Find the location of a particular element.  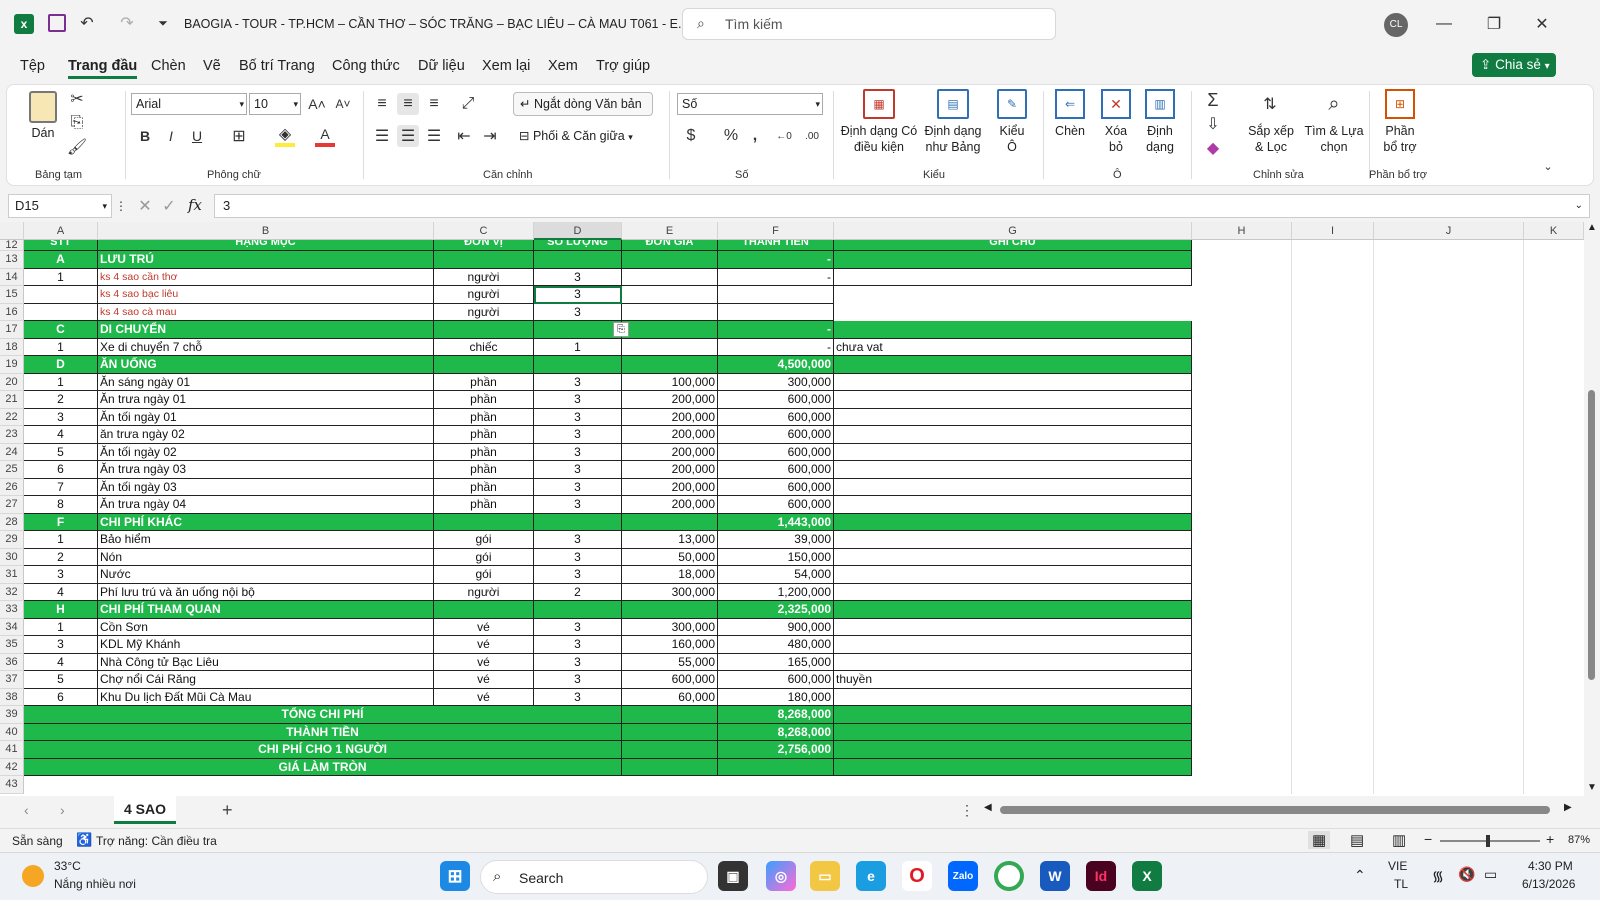

unit-price-cell: 60,000 is located at coordinates (670, 697).